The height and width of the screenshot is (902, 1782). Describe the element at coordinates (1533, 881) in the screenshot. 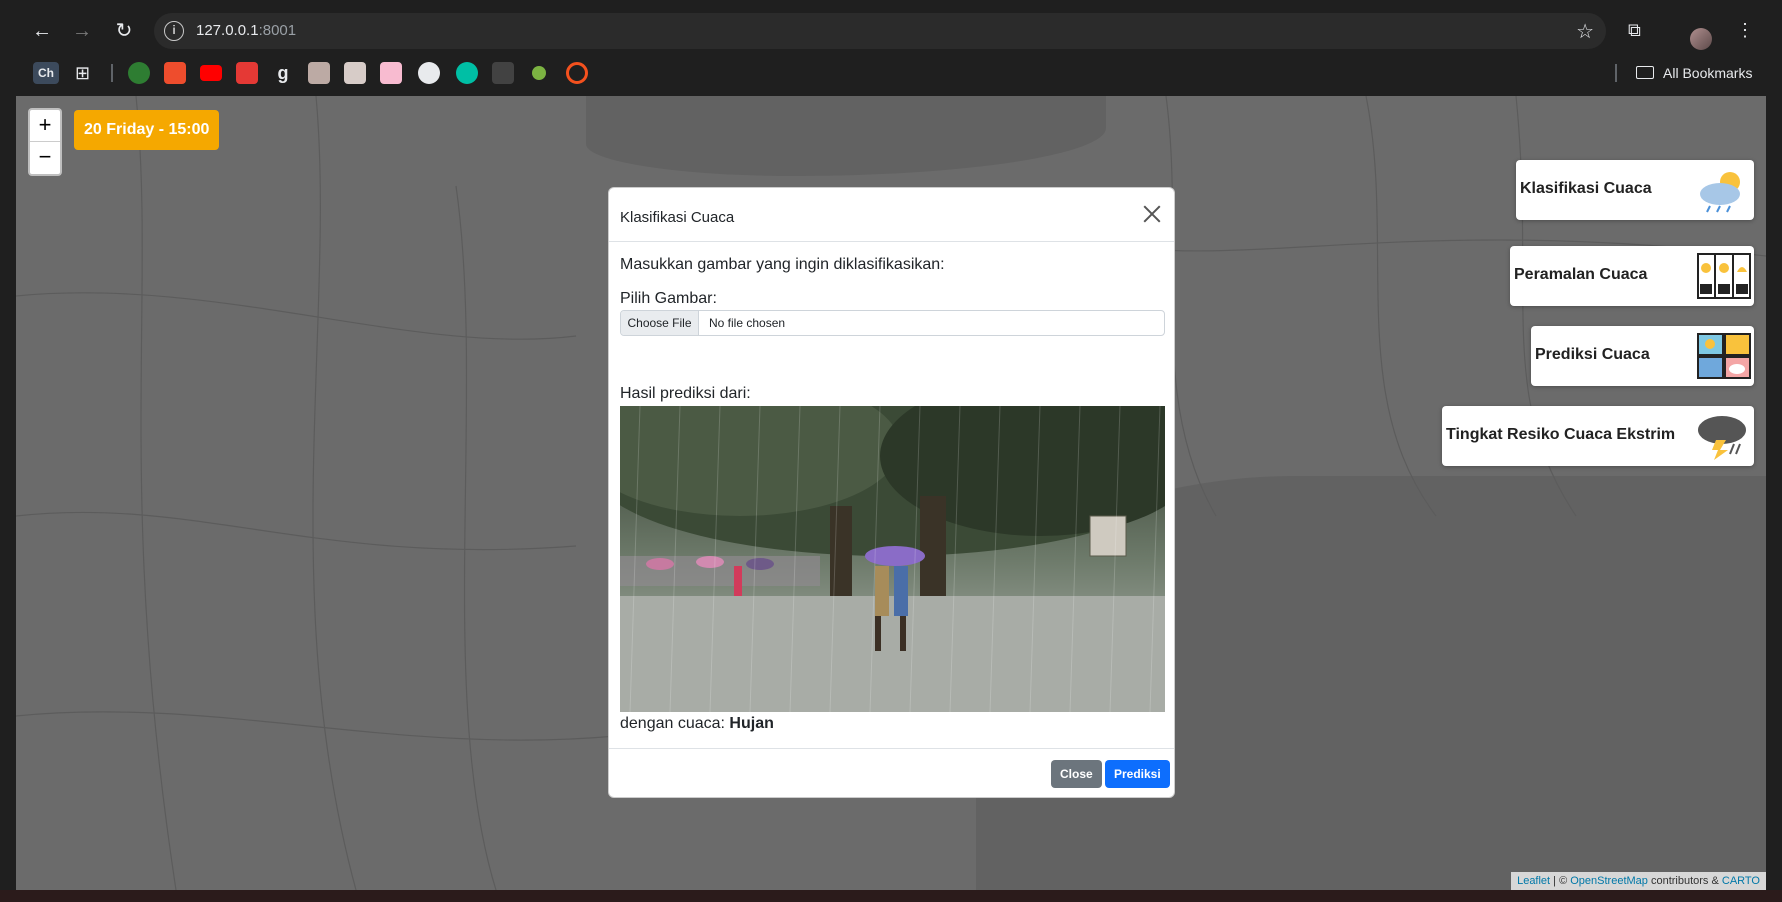

I see `leaflet-link: Leaflet` at that location.